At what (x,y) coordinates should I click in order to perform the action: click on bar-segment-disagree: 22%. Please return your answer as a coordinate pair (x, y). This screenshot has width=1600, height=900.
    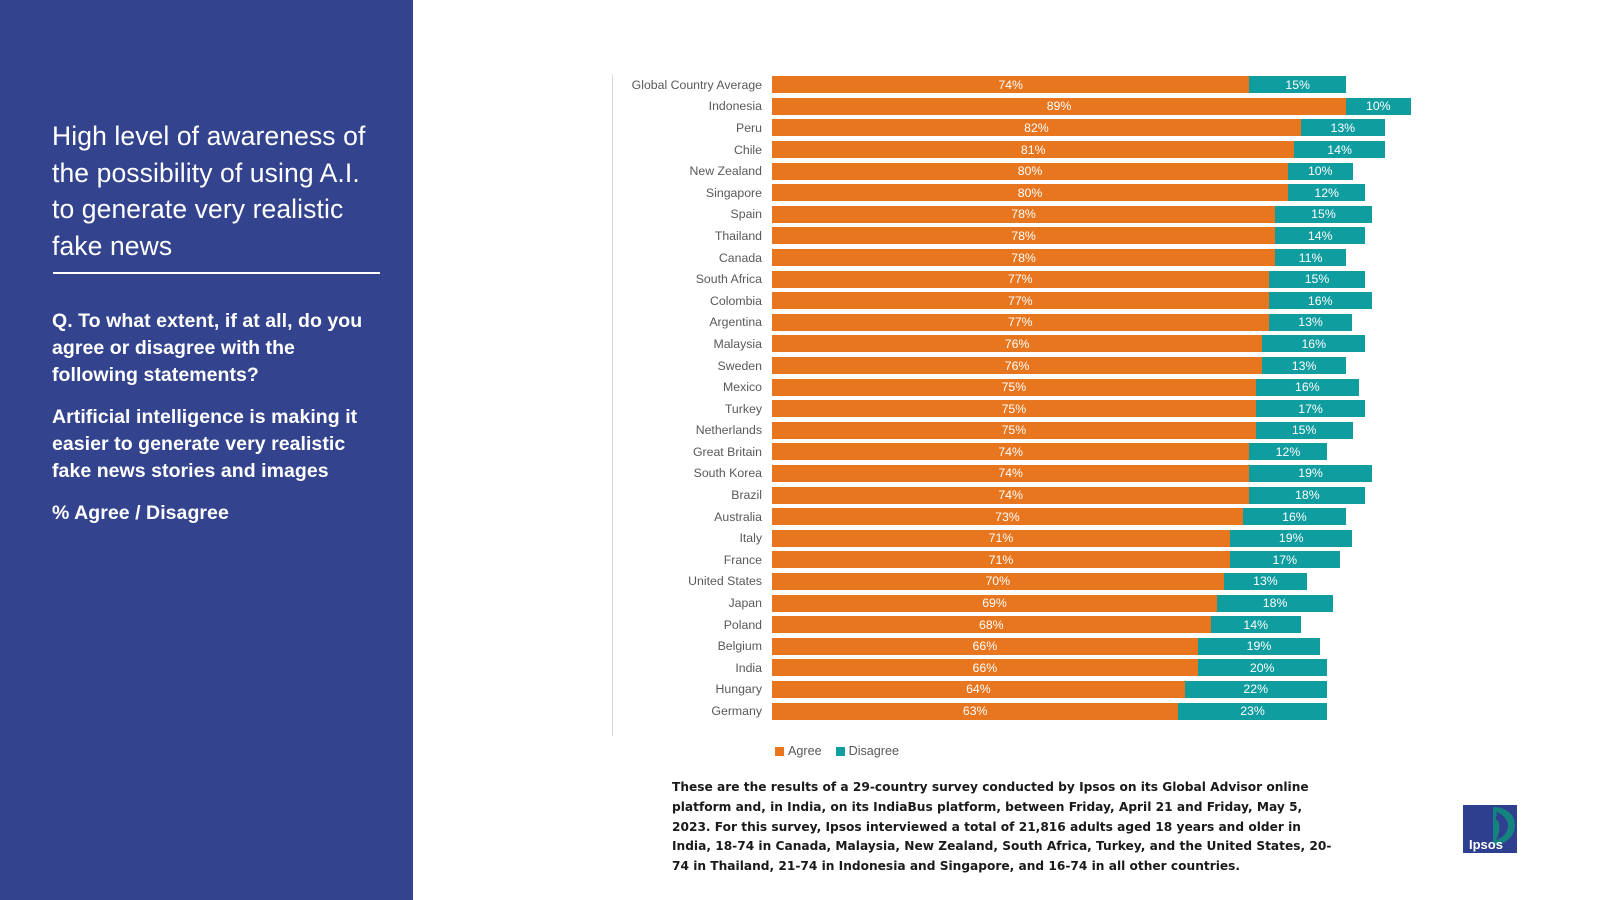
    Looking at the image, I should click on (1255, 689).